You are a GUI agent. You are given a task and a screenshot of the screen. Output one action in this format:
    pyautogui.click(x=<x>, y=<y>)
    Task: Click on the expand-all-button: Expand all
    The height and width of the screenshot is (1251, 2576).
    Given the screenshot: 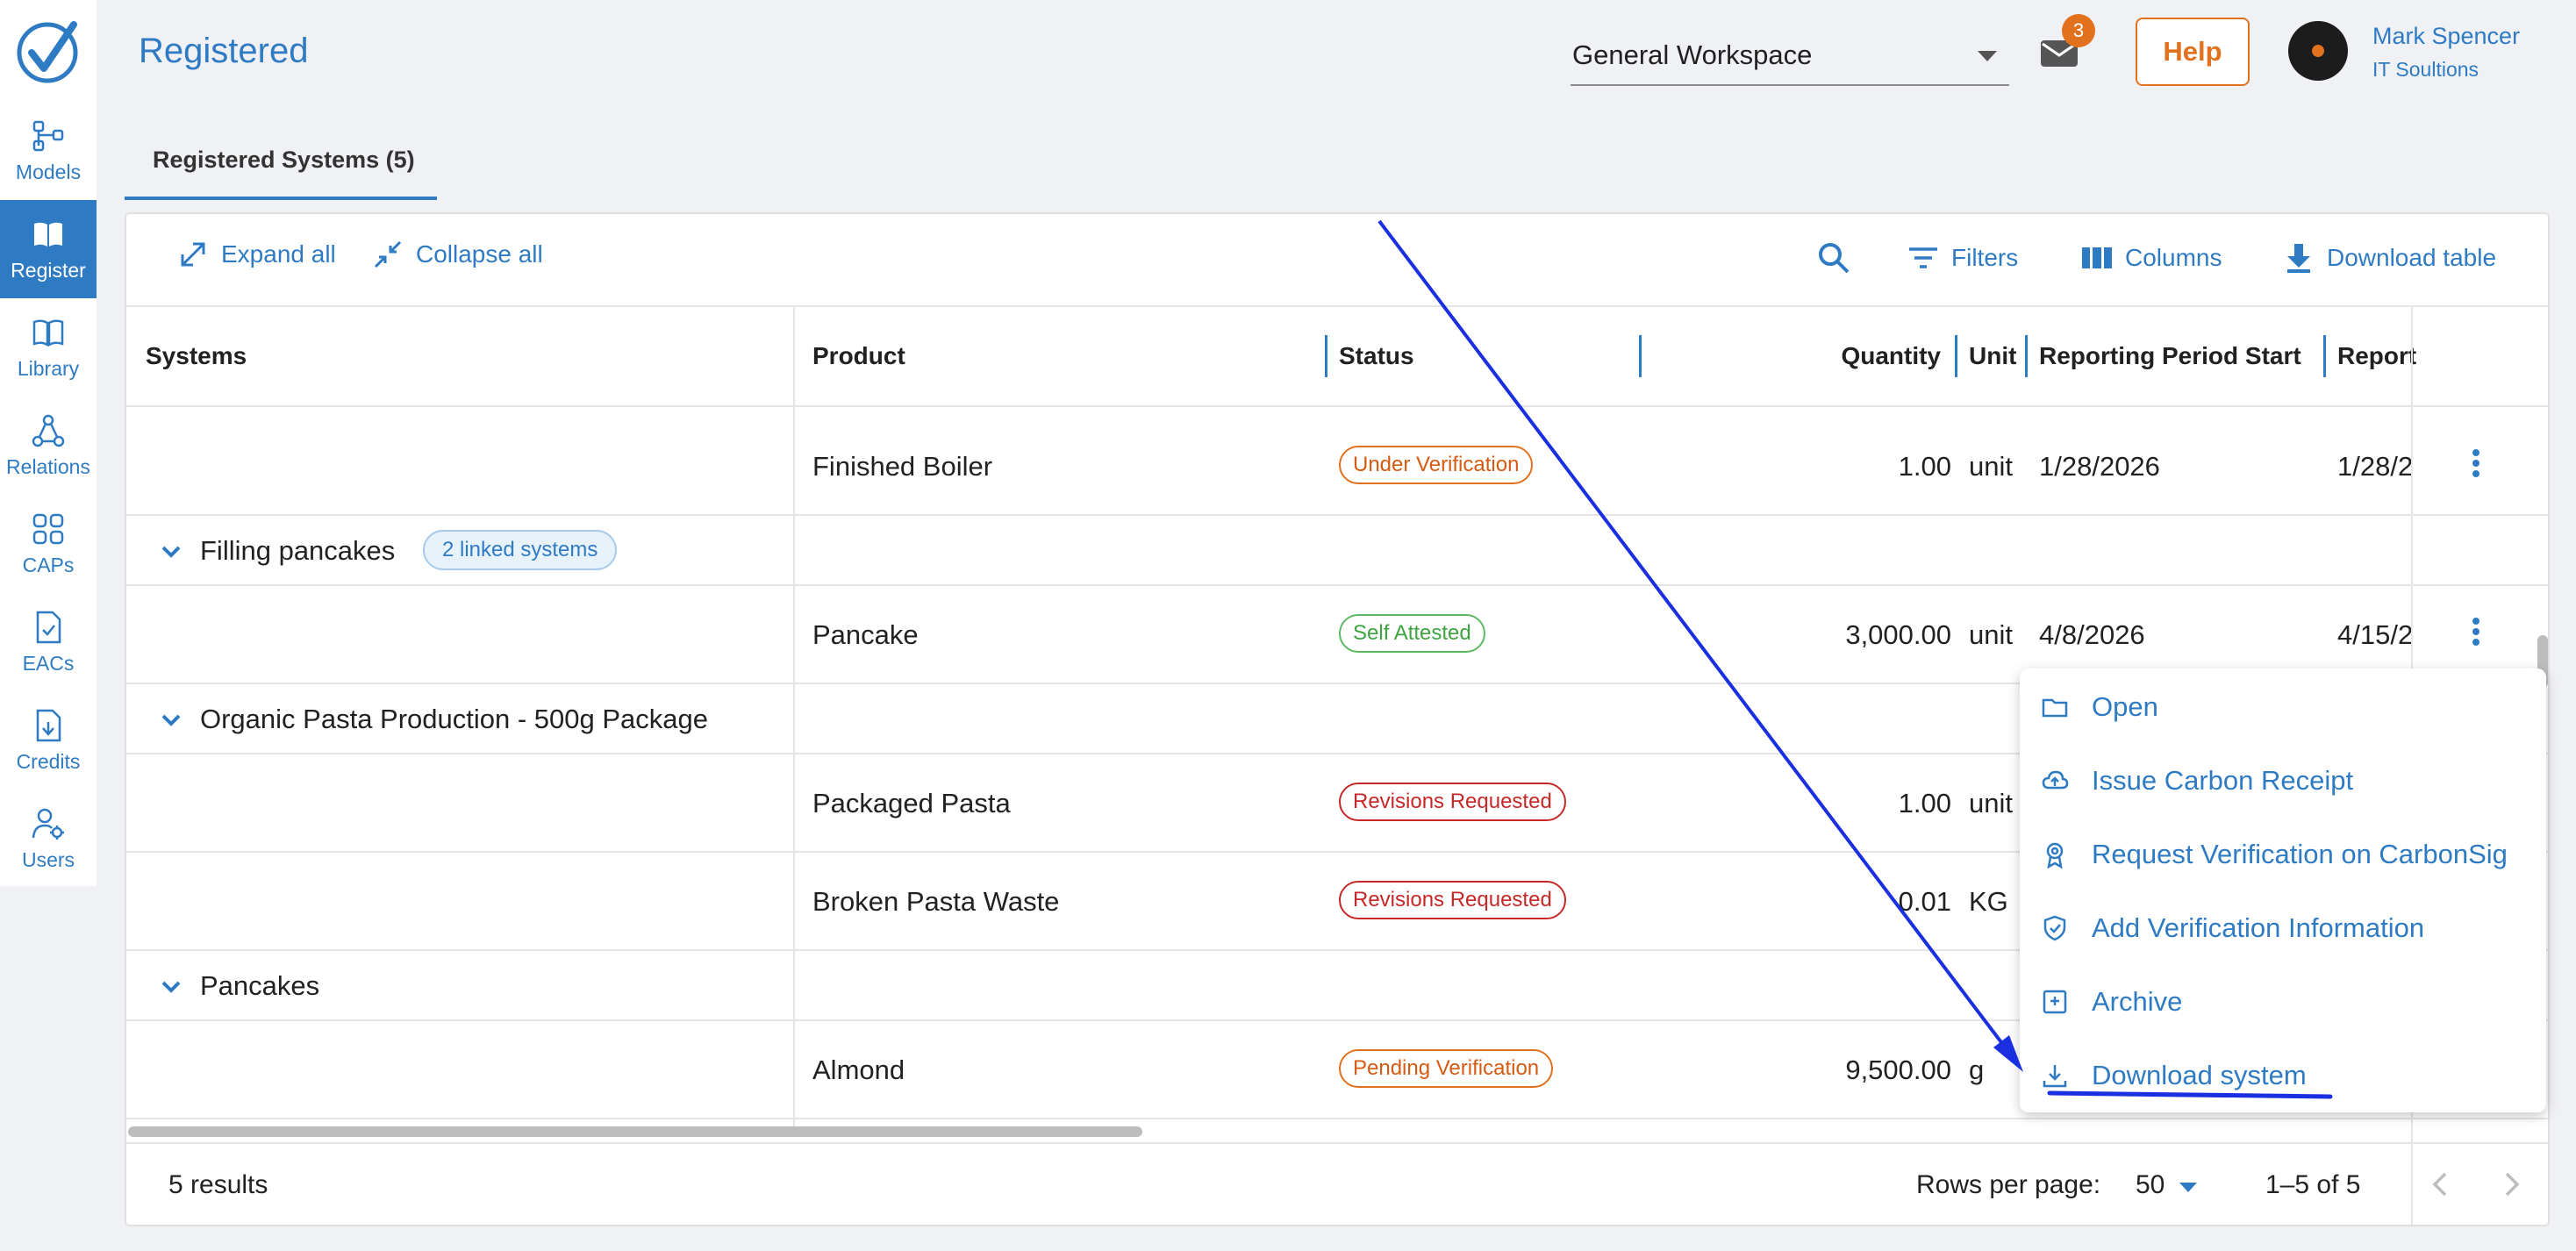 What is the action you would take?
    pyautogui.click(x=256, y=254)
    